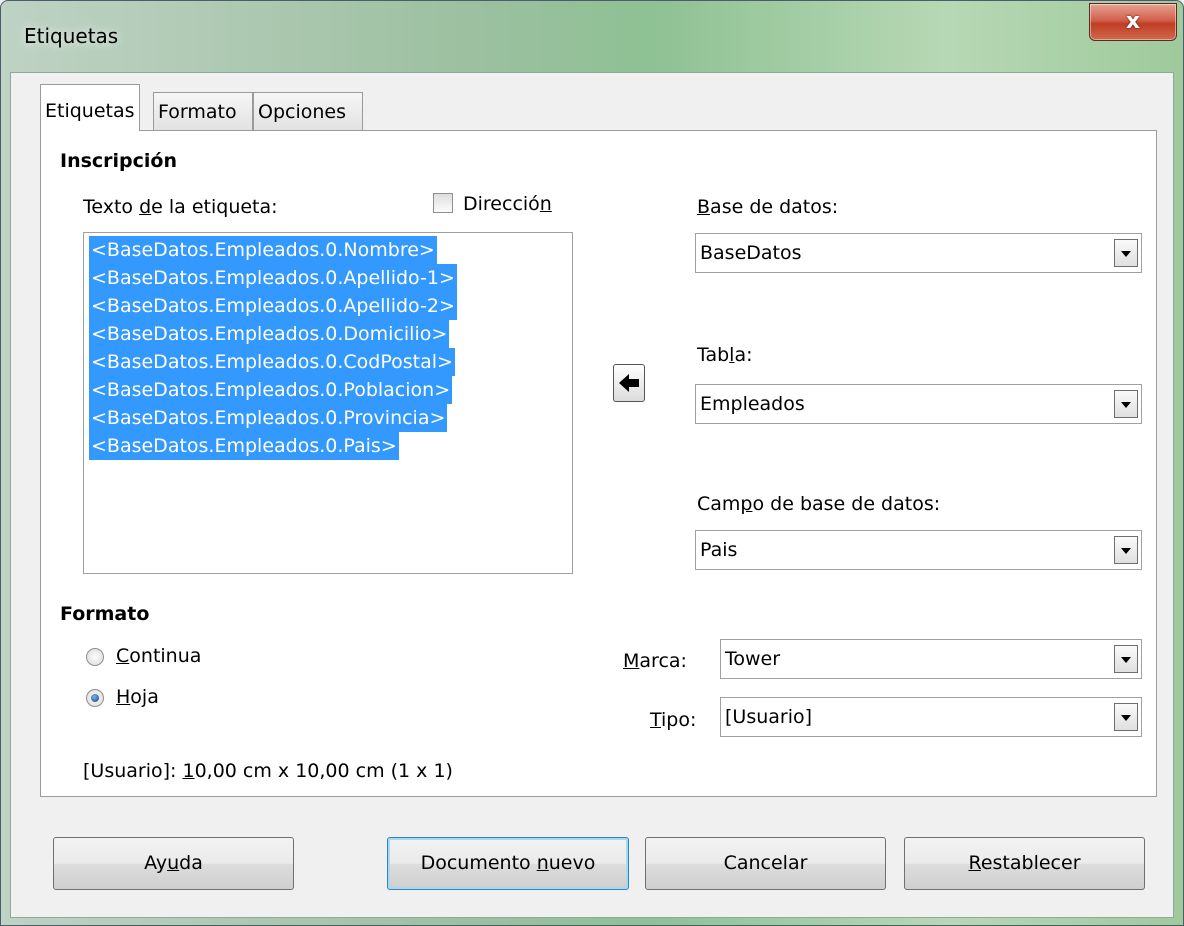 The width and height of the screenshot is (1184, 926). Describe the element at coordinates (774, 207) in the screenshot. I see `database-label-post: ase de datos:` at that location.